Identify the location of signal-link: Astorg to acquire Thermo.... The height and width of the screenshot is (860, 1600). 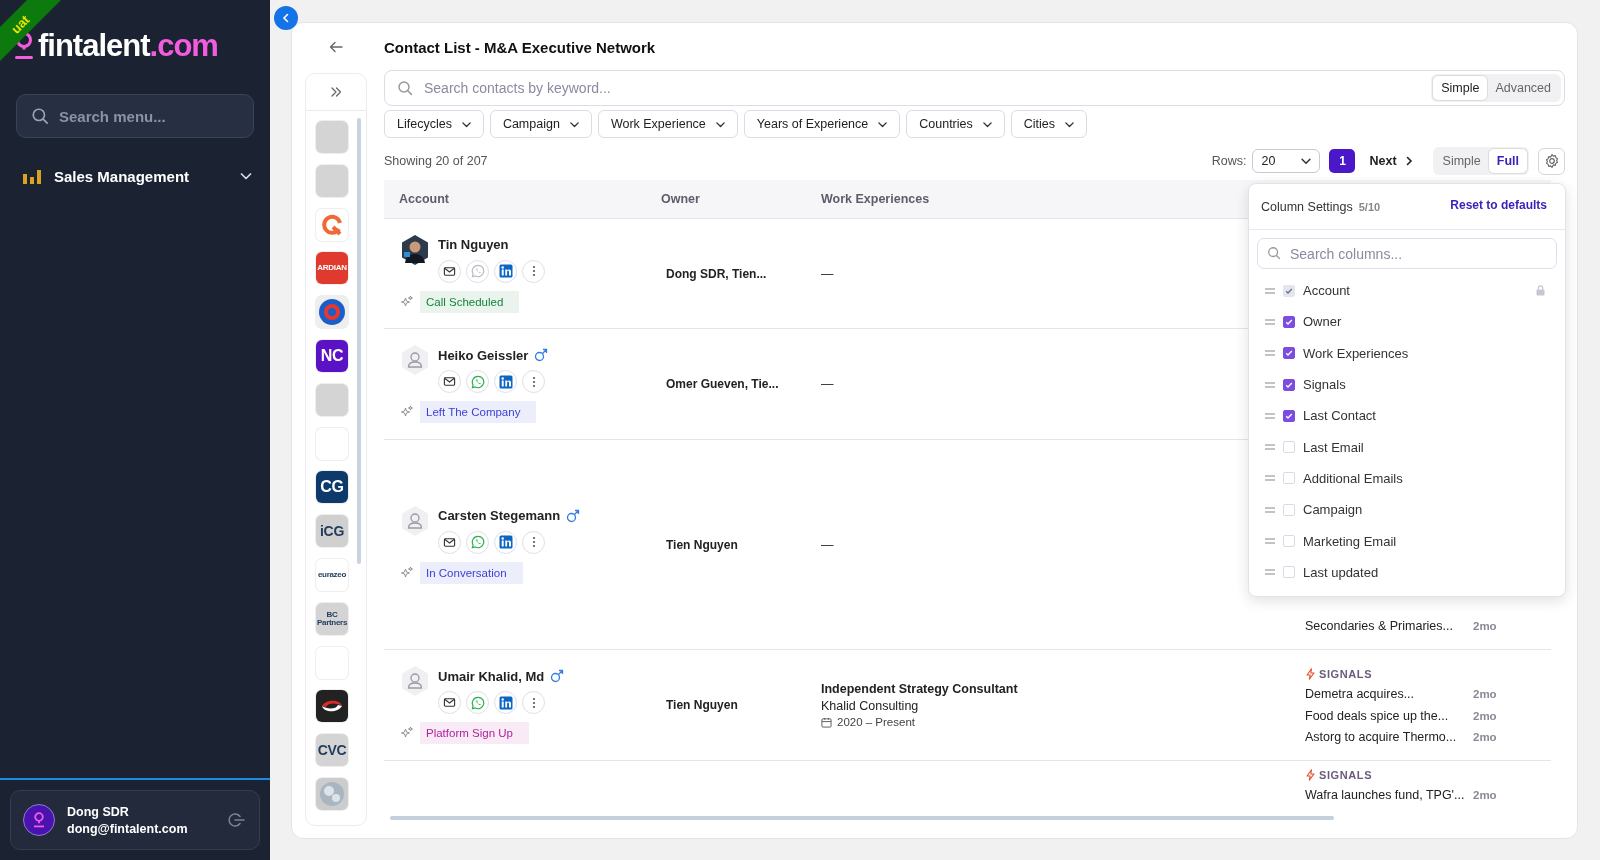
(1389, 737).